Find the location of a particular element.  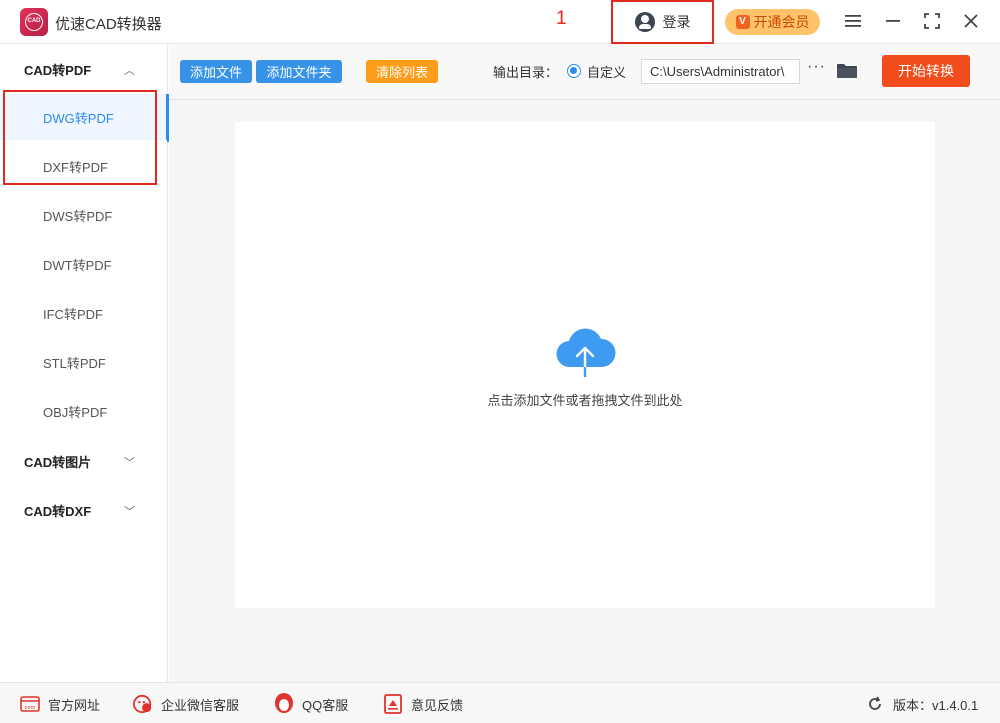

sidebar-item-label: IFC转PDF is located at coordinates (73, 314).